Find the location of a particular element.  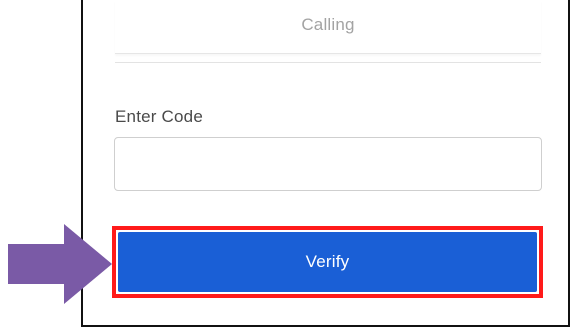

verify-button: Verify is located at coordinates (327, 262).